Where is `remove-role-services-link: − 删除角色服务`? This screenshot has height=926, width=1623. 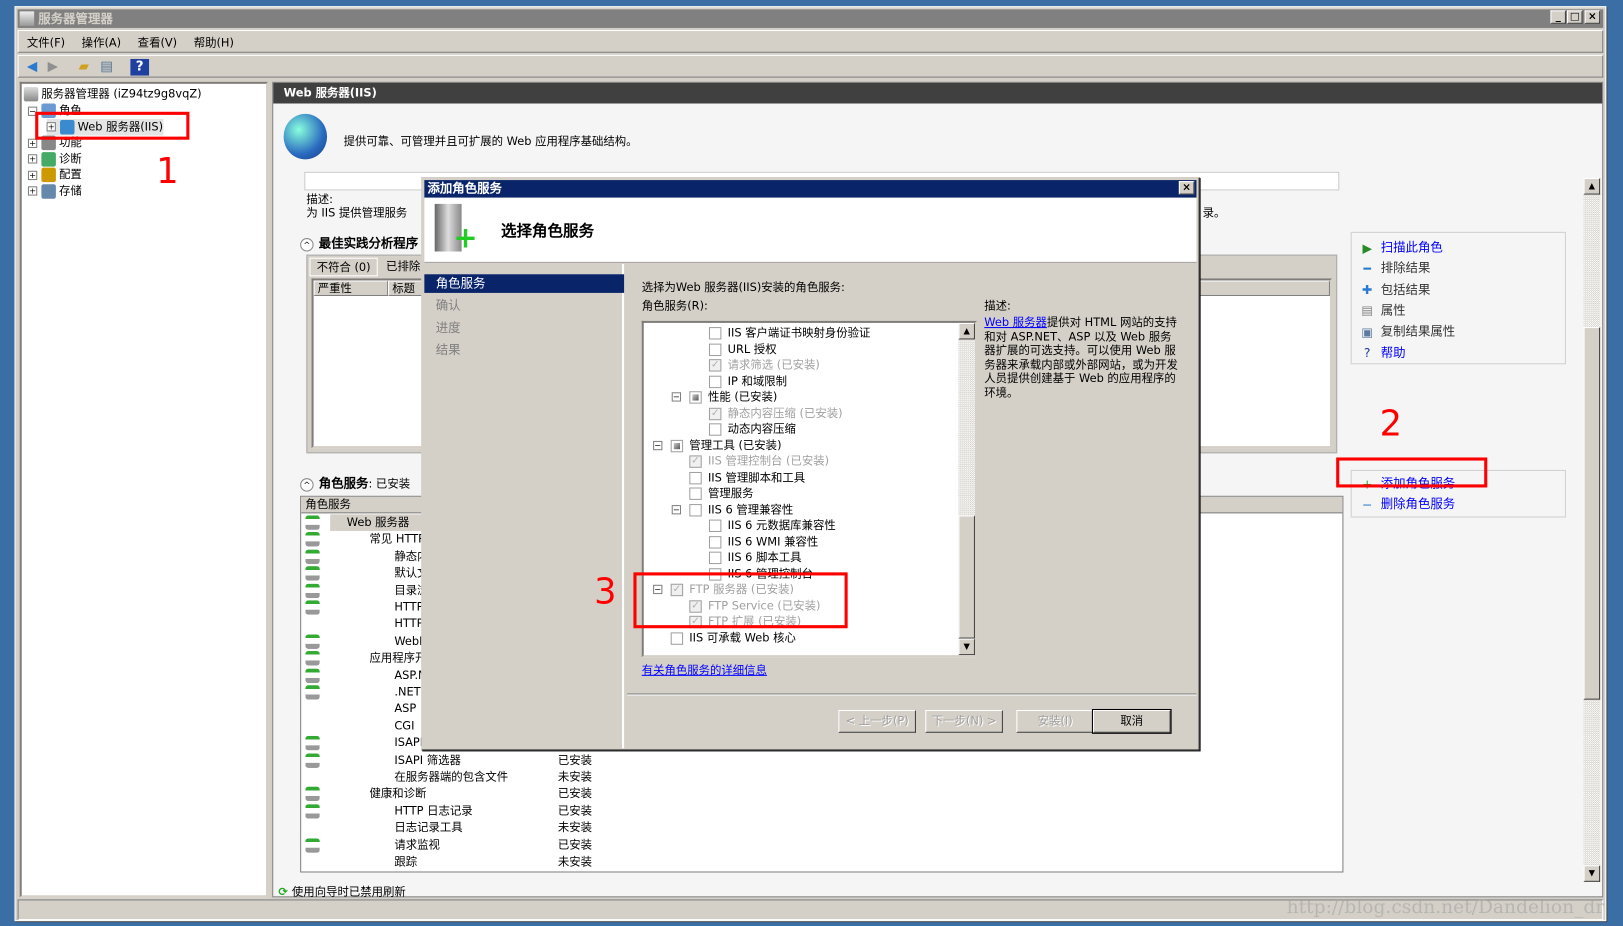
remove-role-services-link: − 删除角色服务 is located at coordinates (1407, 504).